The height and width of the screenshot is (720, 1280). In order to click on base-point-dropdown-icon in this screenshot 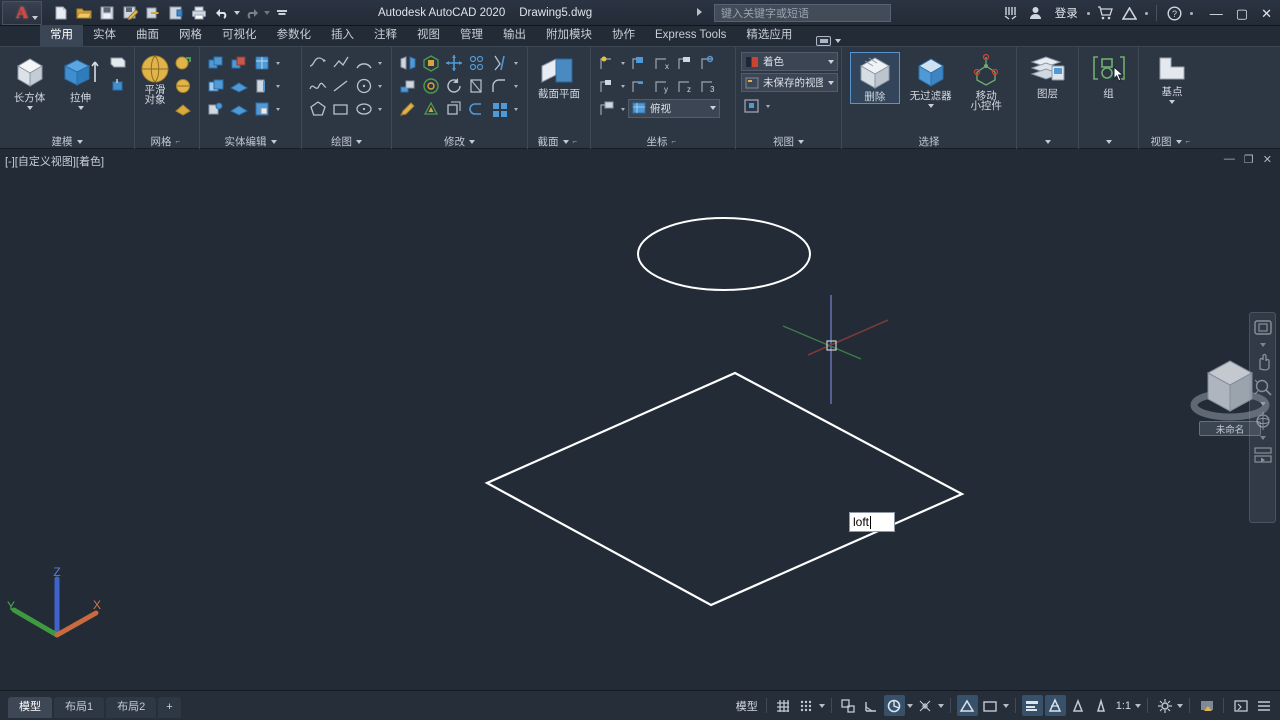, I will do `click(1172, 102)`.